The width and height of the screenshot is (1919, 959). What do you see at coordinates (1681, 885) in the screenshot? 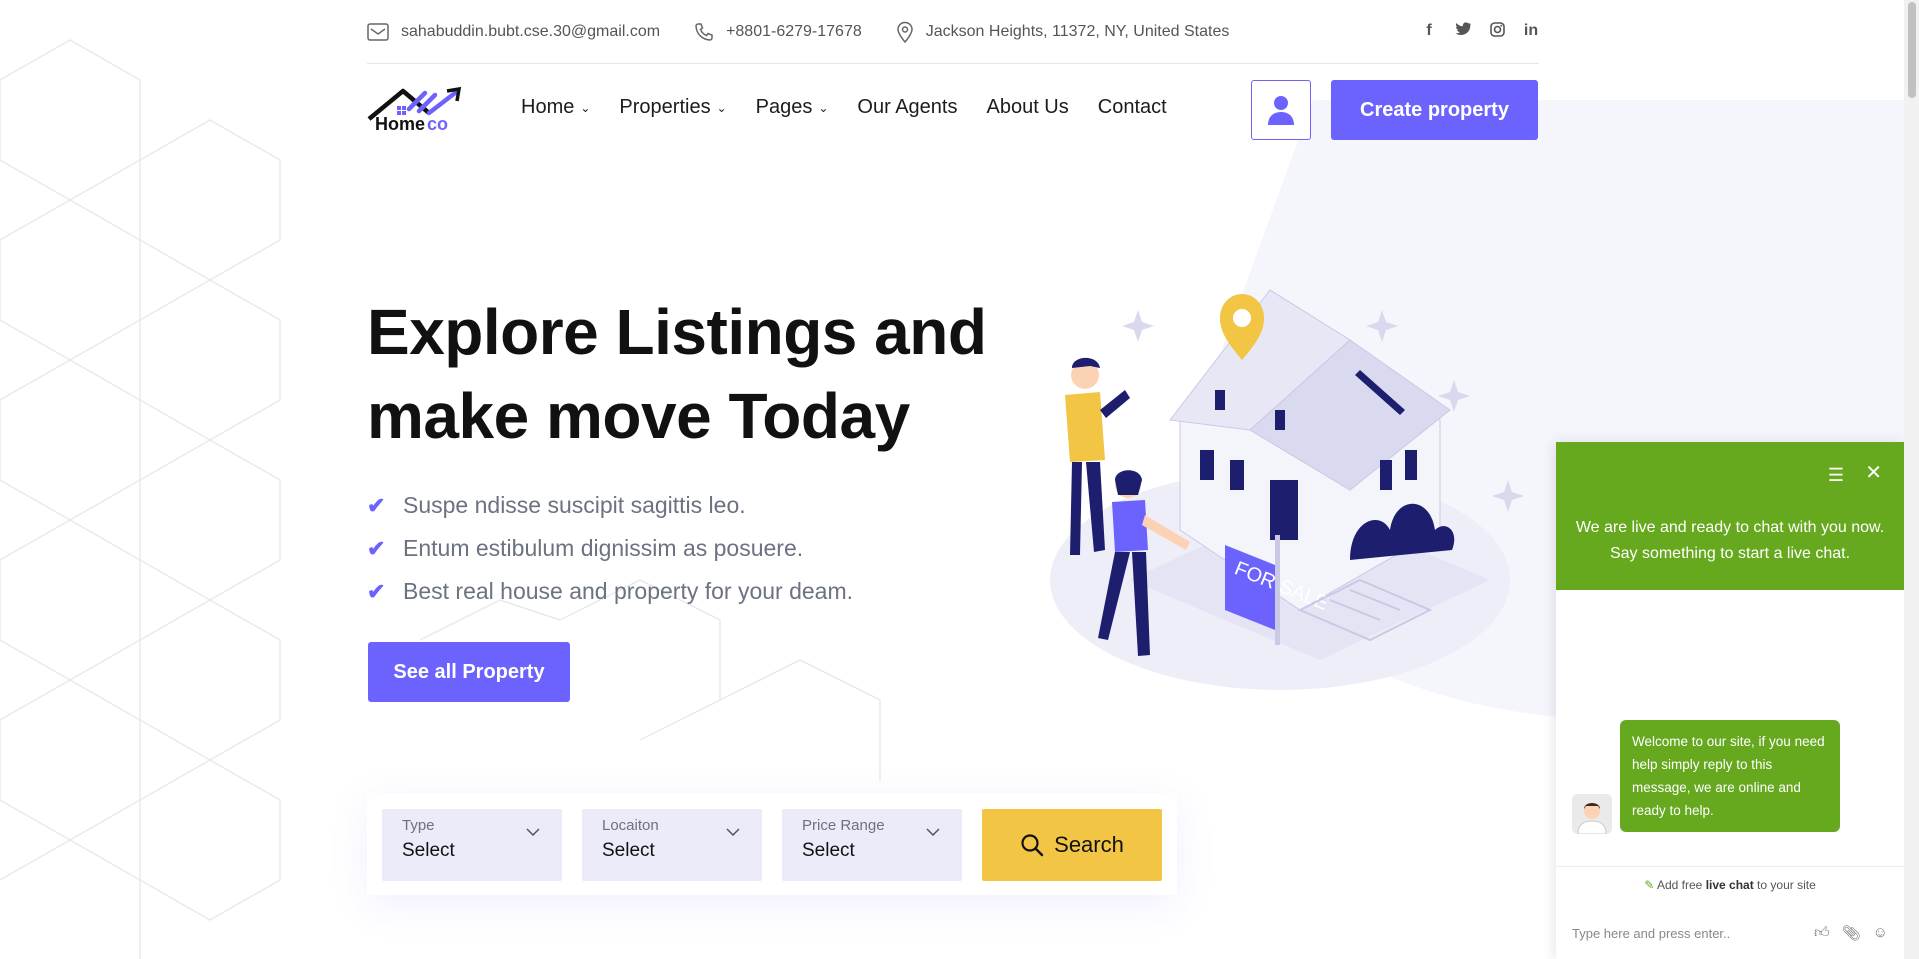
I see `promo-prefix: Add free` at bounding box center [1681, 885].